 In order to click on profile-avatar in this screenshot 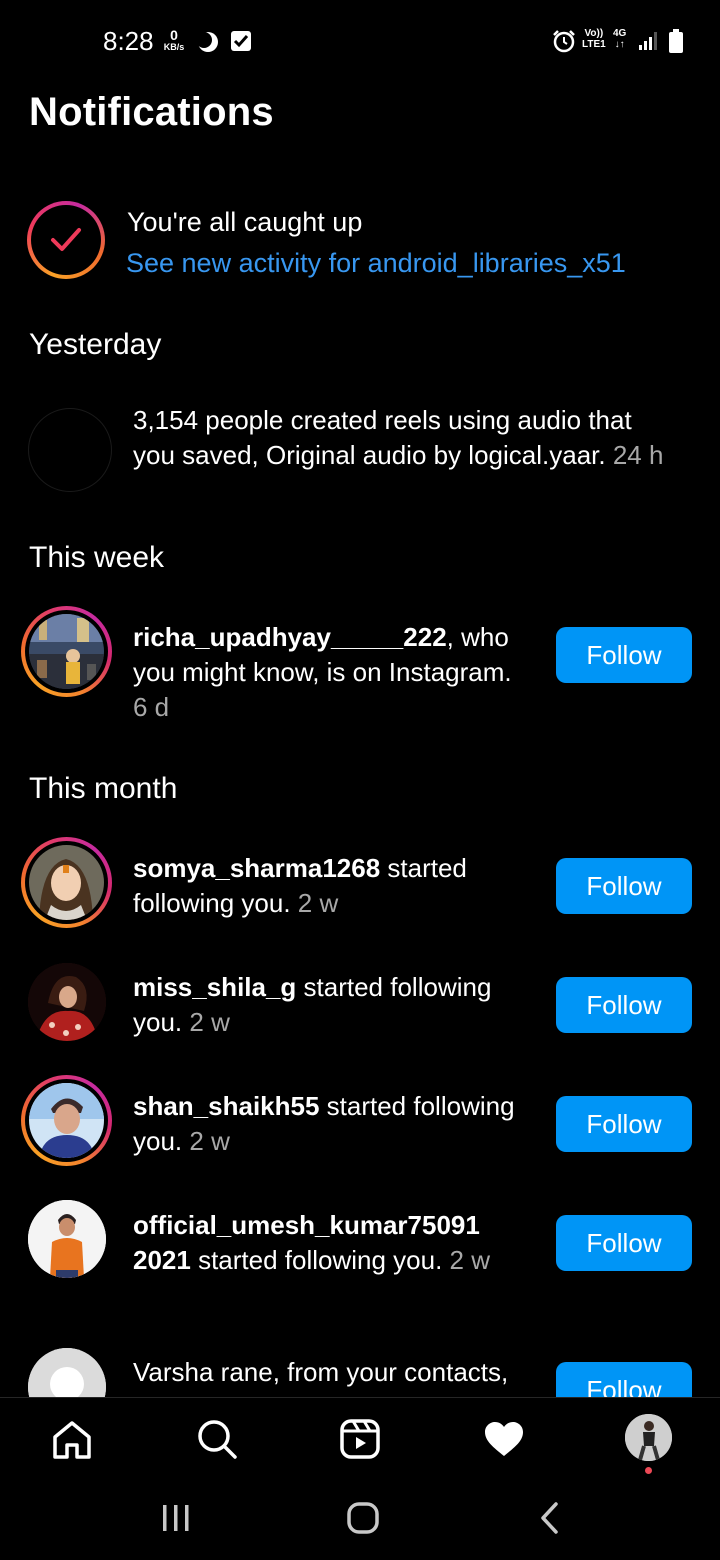, I will do `click(648, 1437)`.